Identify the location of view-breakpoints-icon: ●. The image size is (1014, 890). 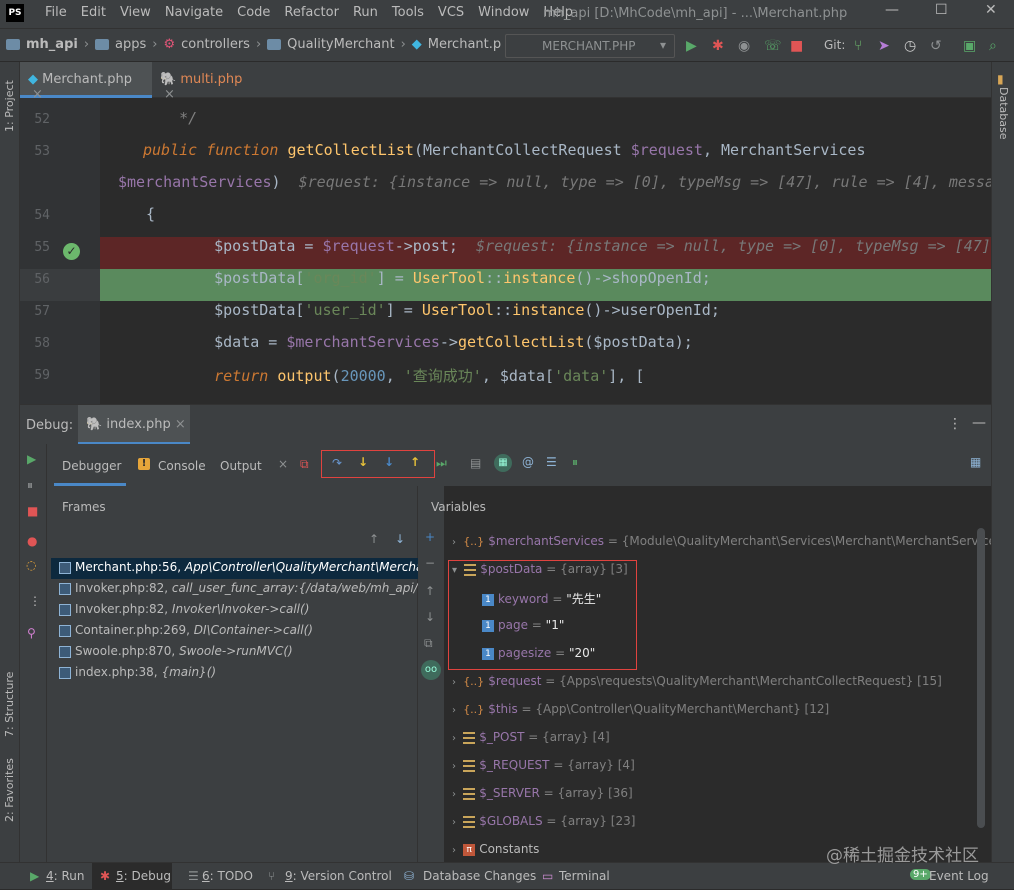
(32, 541).